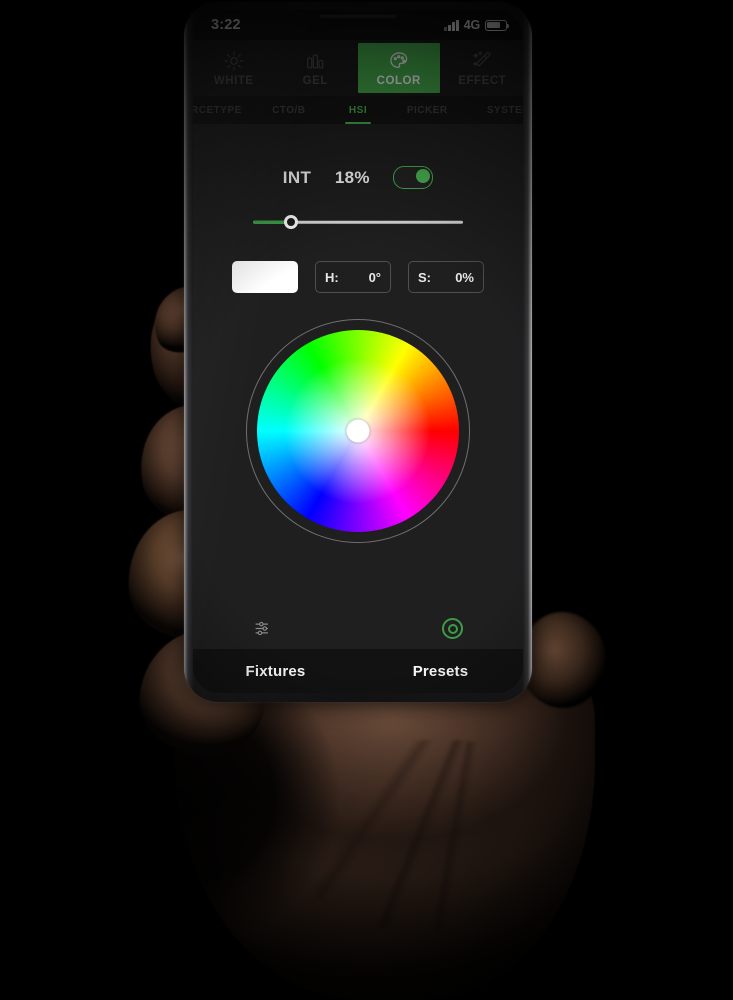 This screenshot has height=1000, width=733. I want to click on tab-color: COLOR, so click(399, 68).